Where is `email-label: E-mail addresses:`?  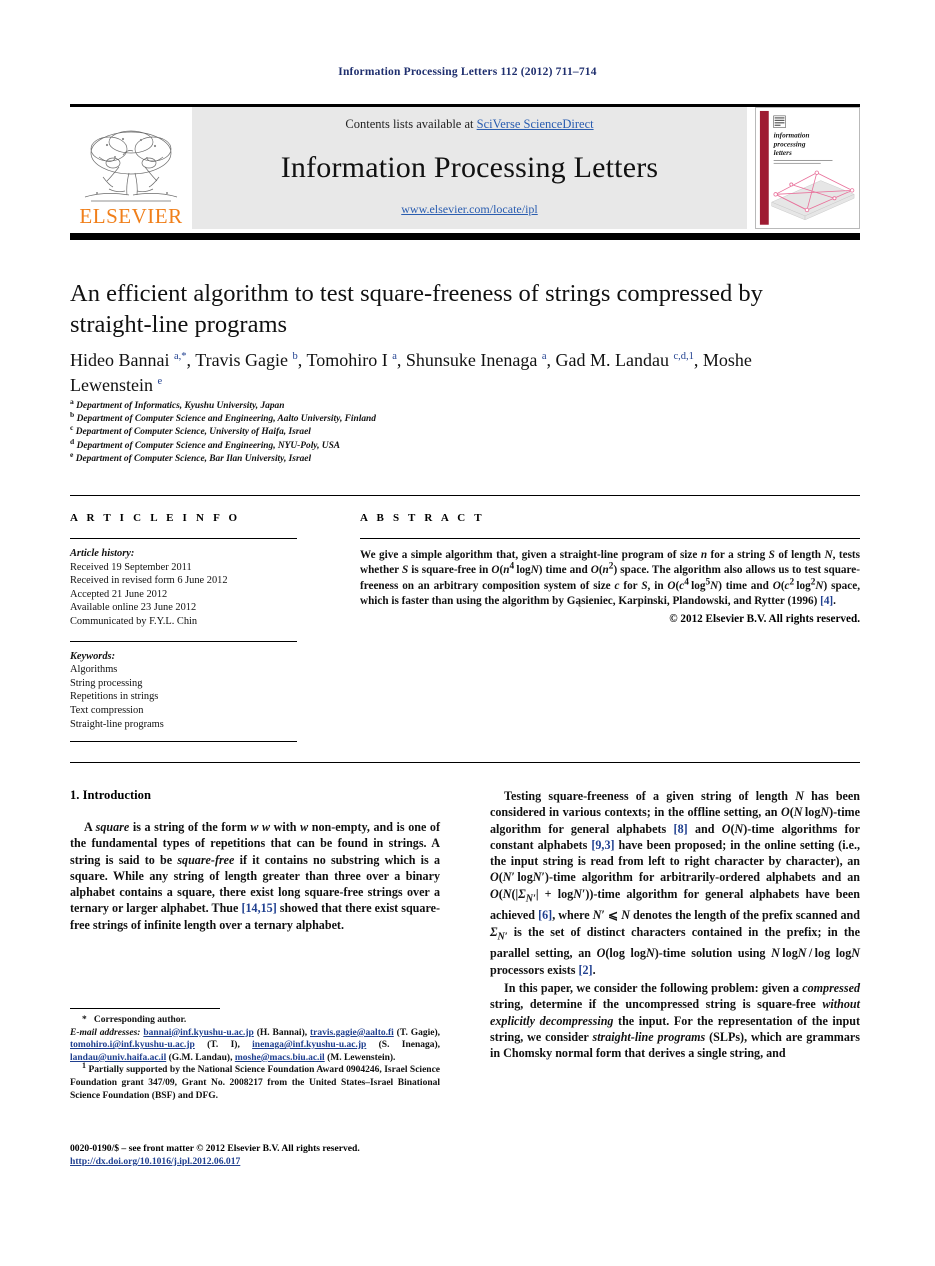 email-label: E-mail addresses: is located at coordinates (105, 1032).